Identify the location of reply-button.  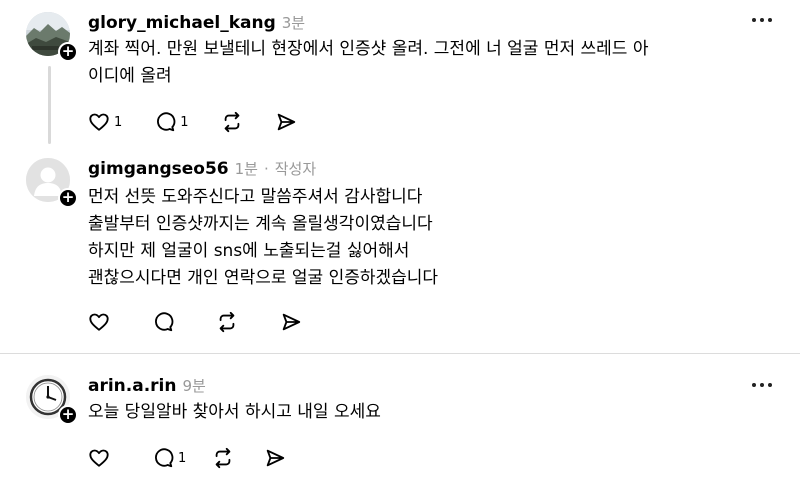
(163, 322).